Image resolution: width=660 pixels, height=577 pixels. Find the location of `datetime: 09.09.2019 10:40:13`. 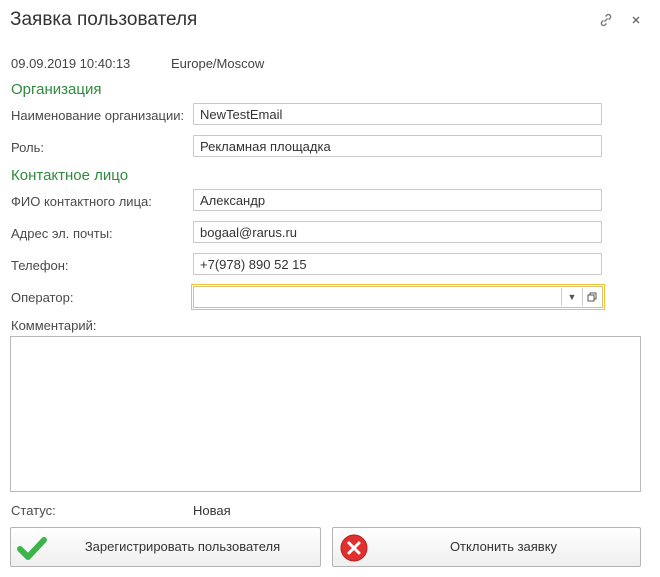

datetime: 09.09.2019 10:40:13 is located at coordinates (71, 63).